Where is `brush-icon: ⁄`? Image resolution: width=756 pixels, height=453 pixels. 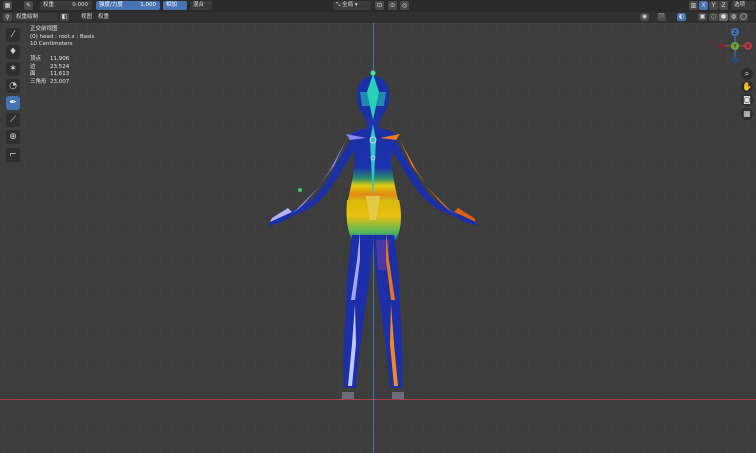
brush-icon: ⁄ is located at coordinates (13, 35).